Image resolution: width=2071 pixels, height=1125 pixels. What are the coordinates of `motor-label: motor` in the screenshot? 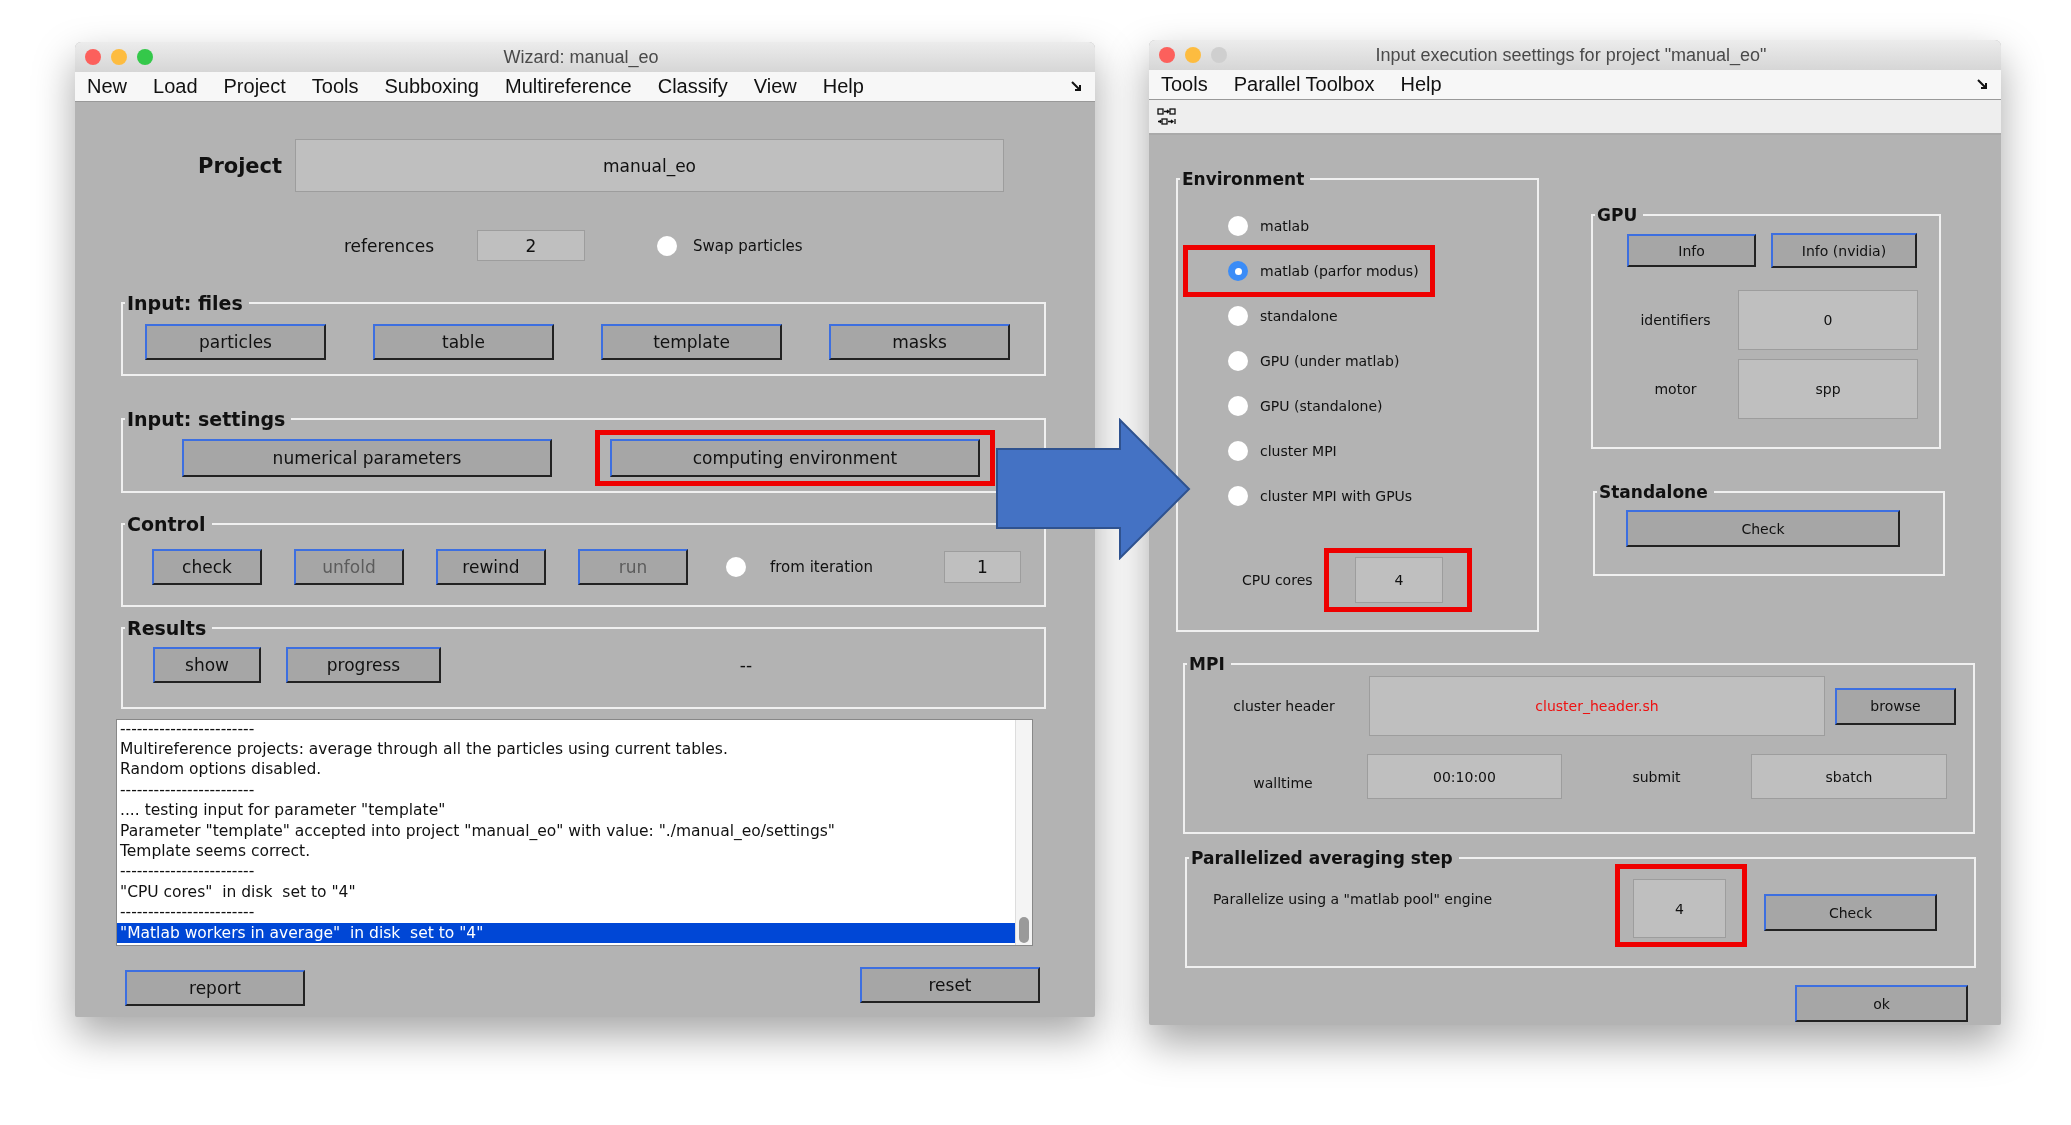 It's located at (1675, 389).